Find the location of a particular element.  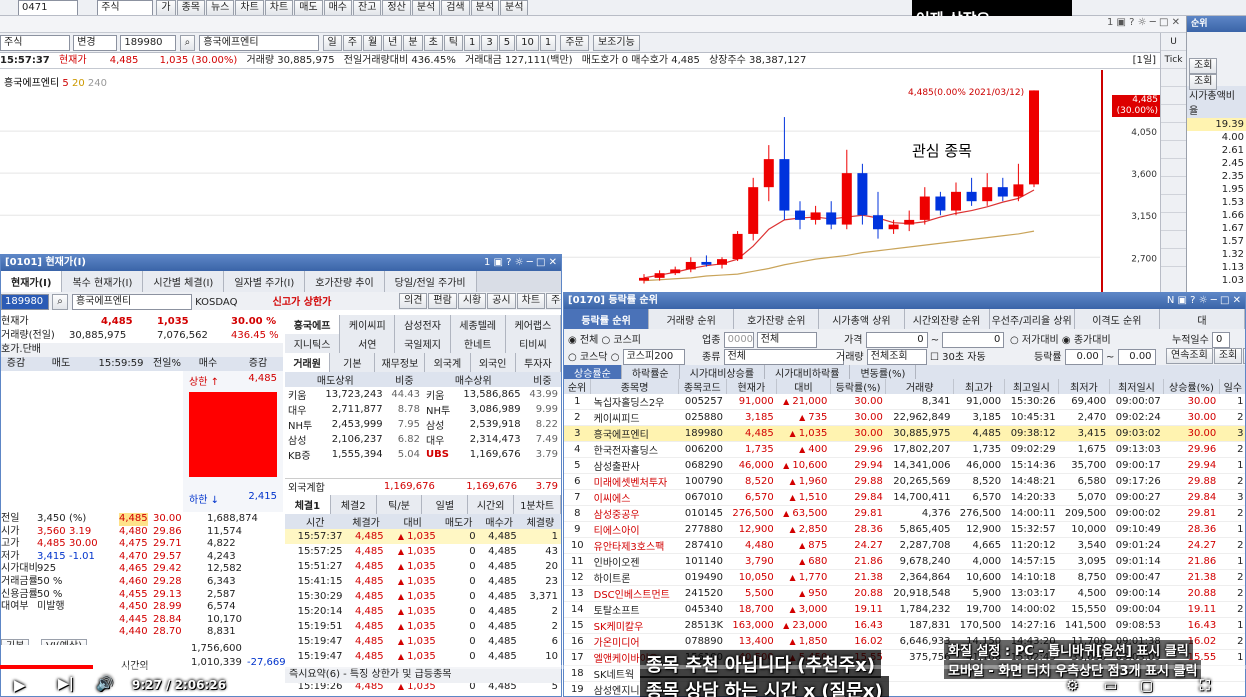

broker-stock-tab: 지니틱스 is located at coordinates (313, 343).